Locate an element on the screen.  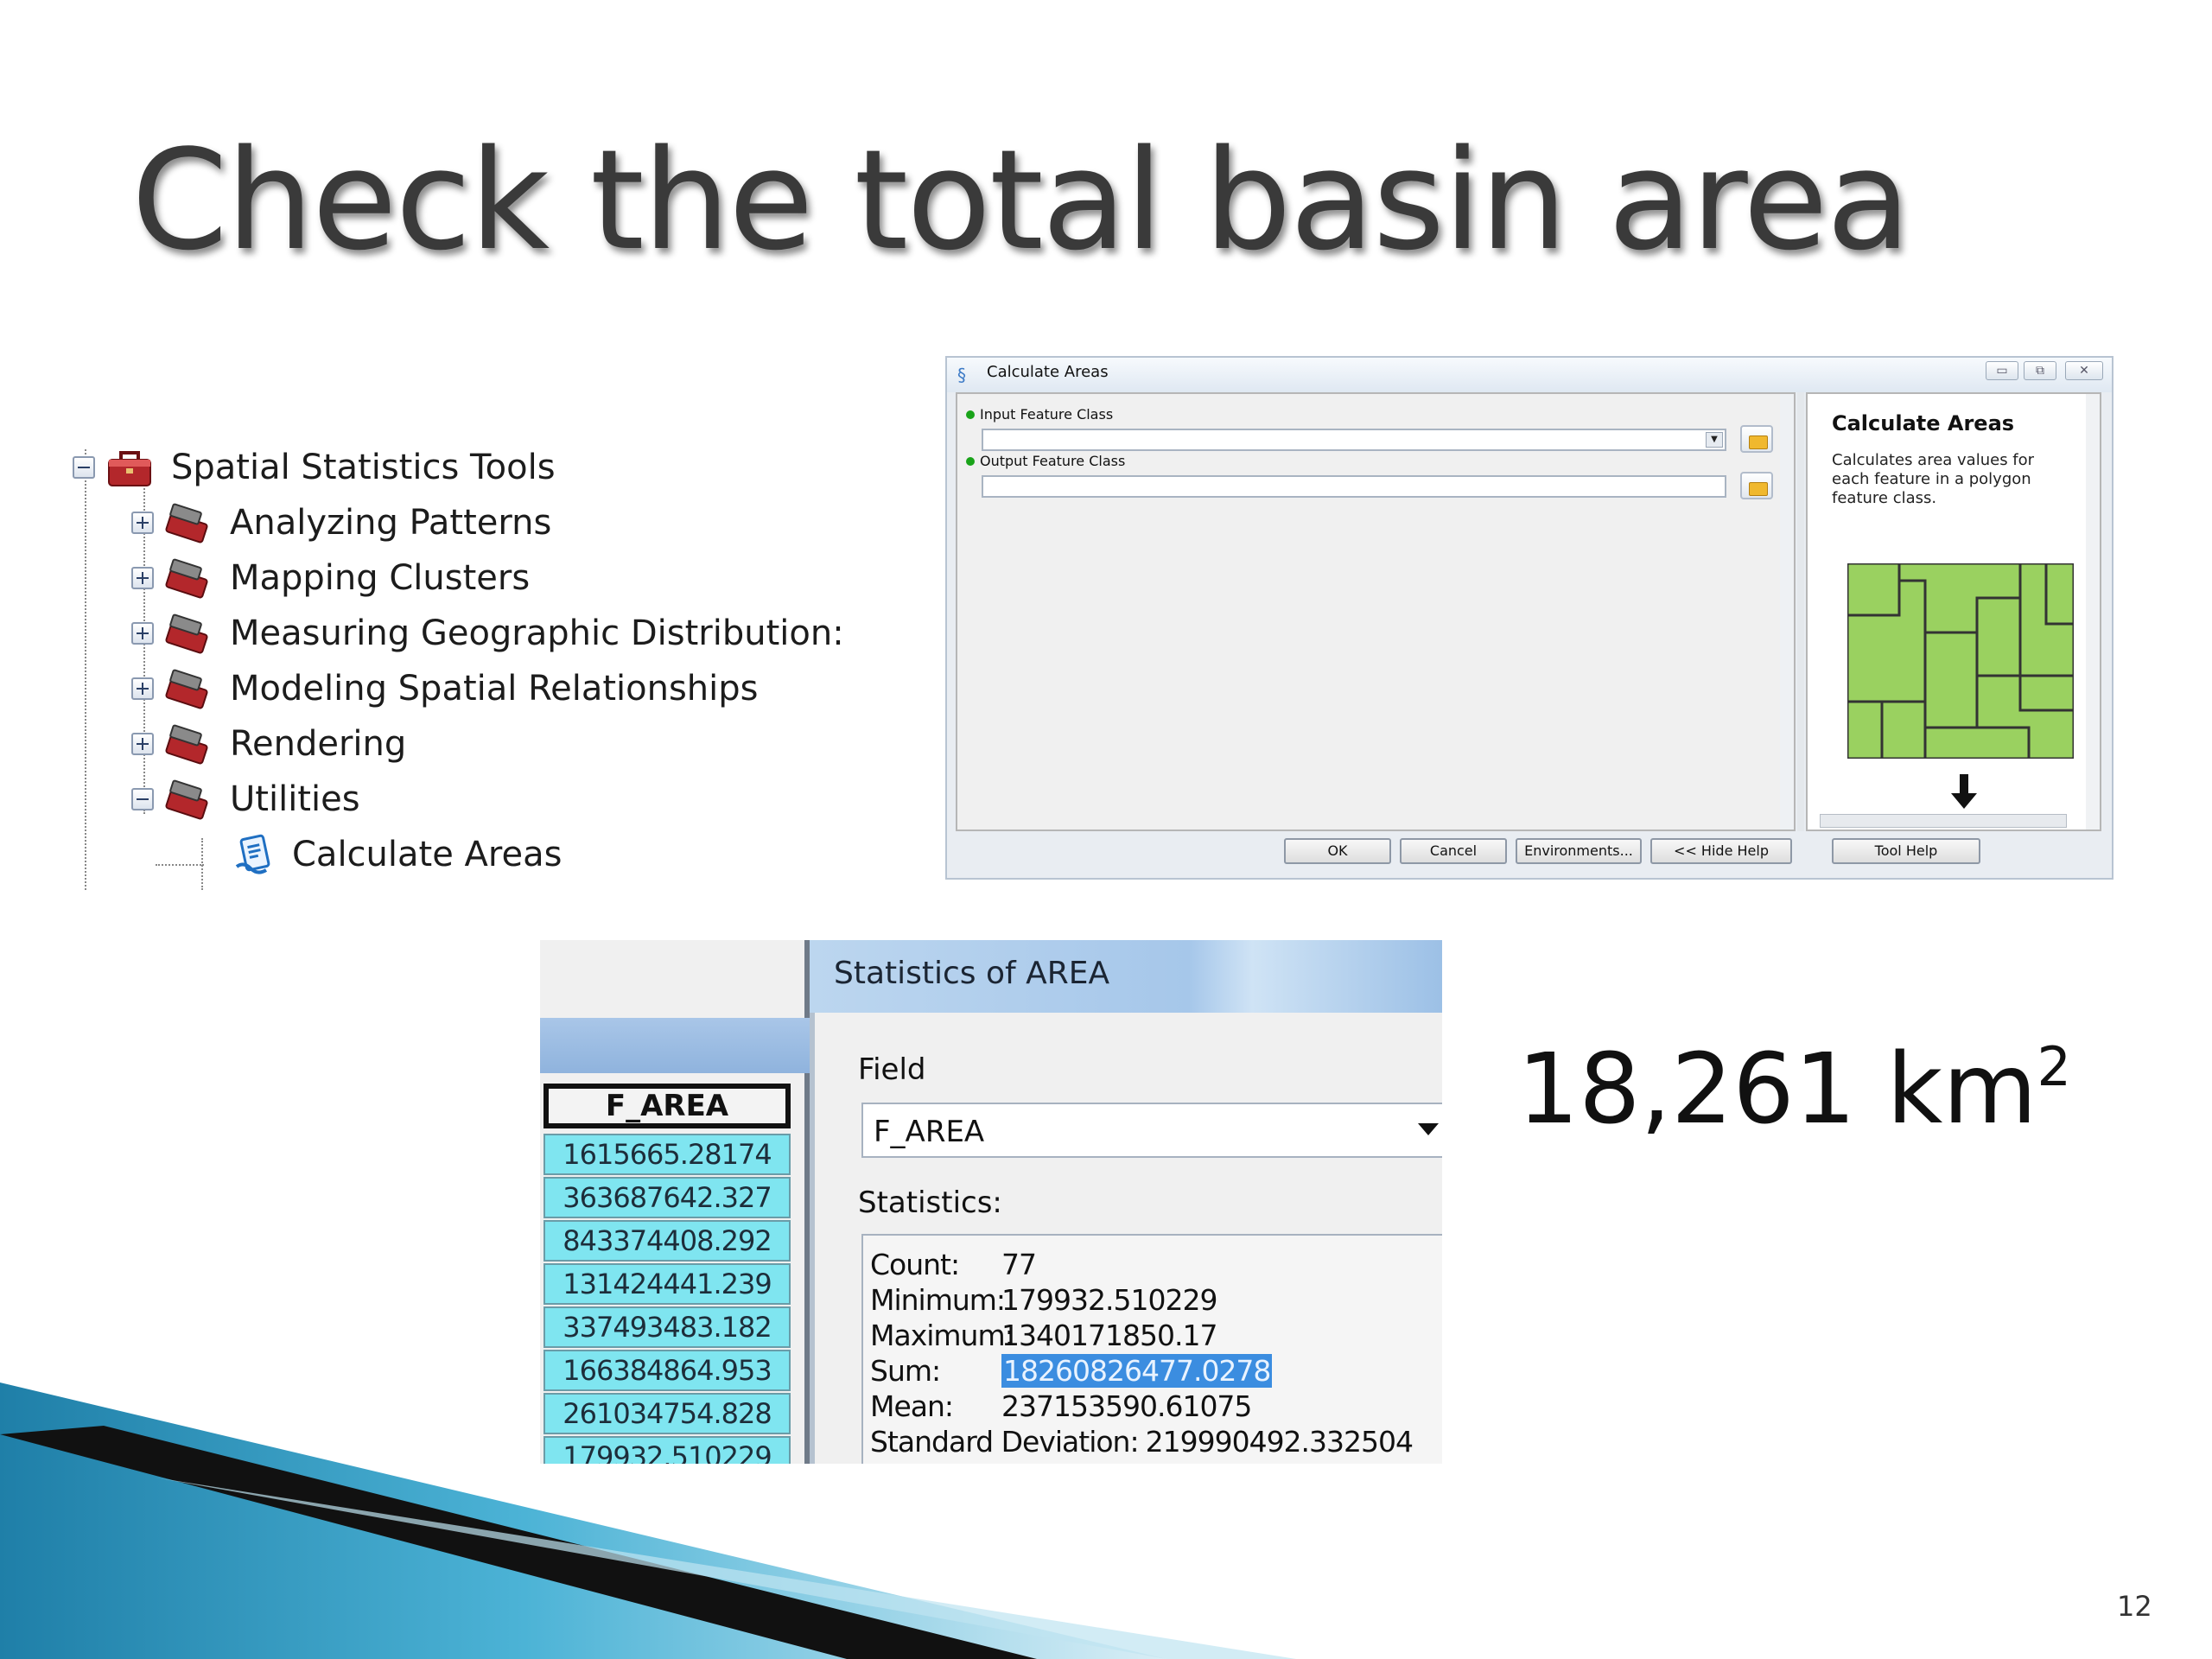
pane-splitter is located at coordinates (1800, 611).